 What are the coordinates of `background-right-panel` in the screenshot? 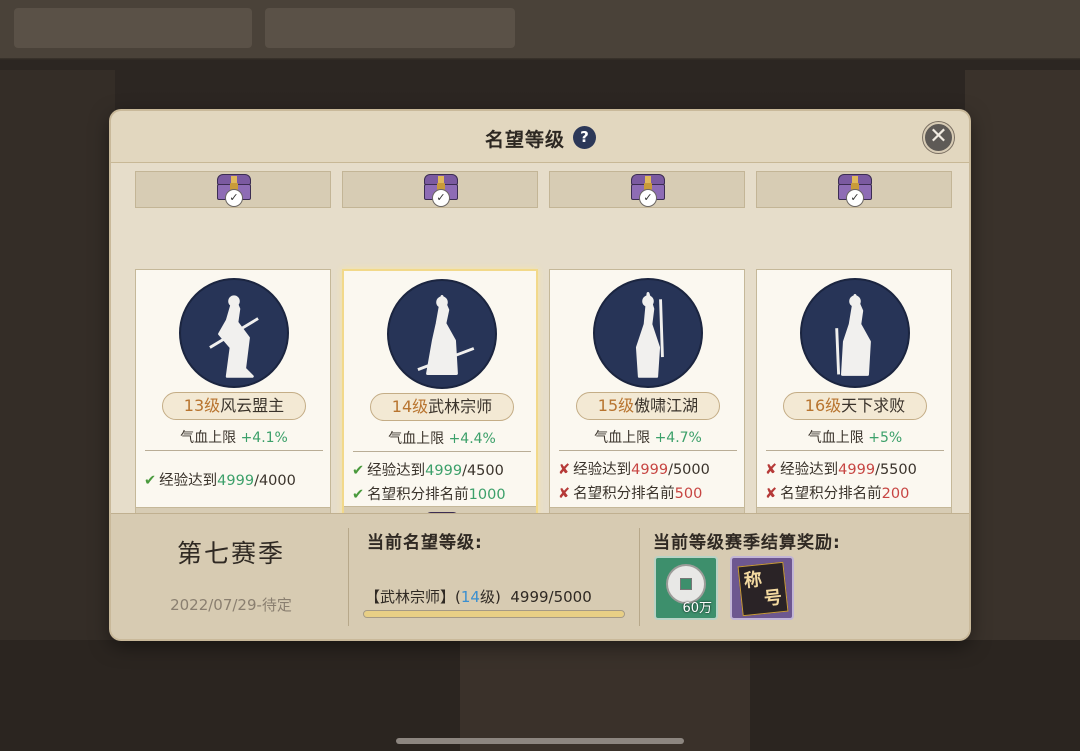 It's located at (1022, 380).